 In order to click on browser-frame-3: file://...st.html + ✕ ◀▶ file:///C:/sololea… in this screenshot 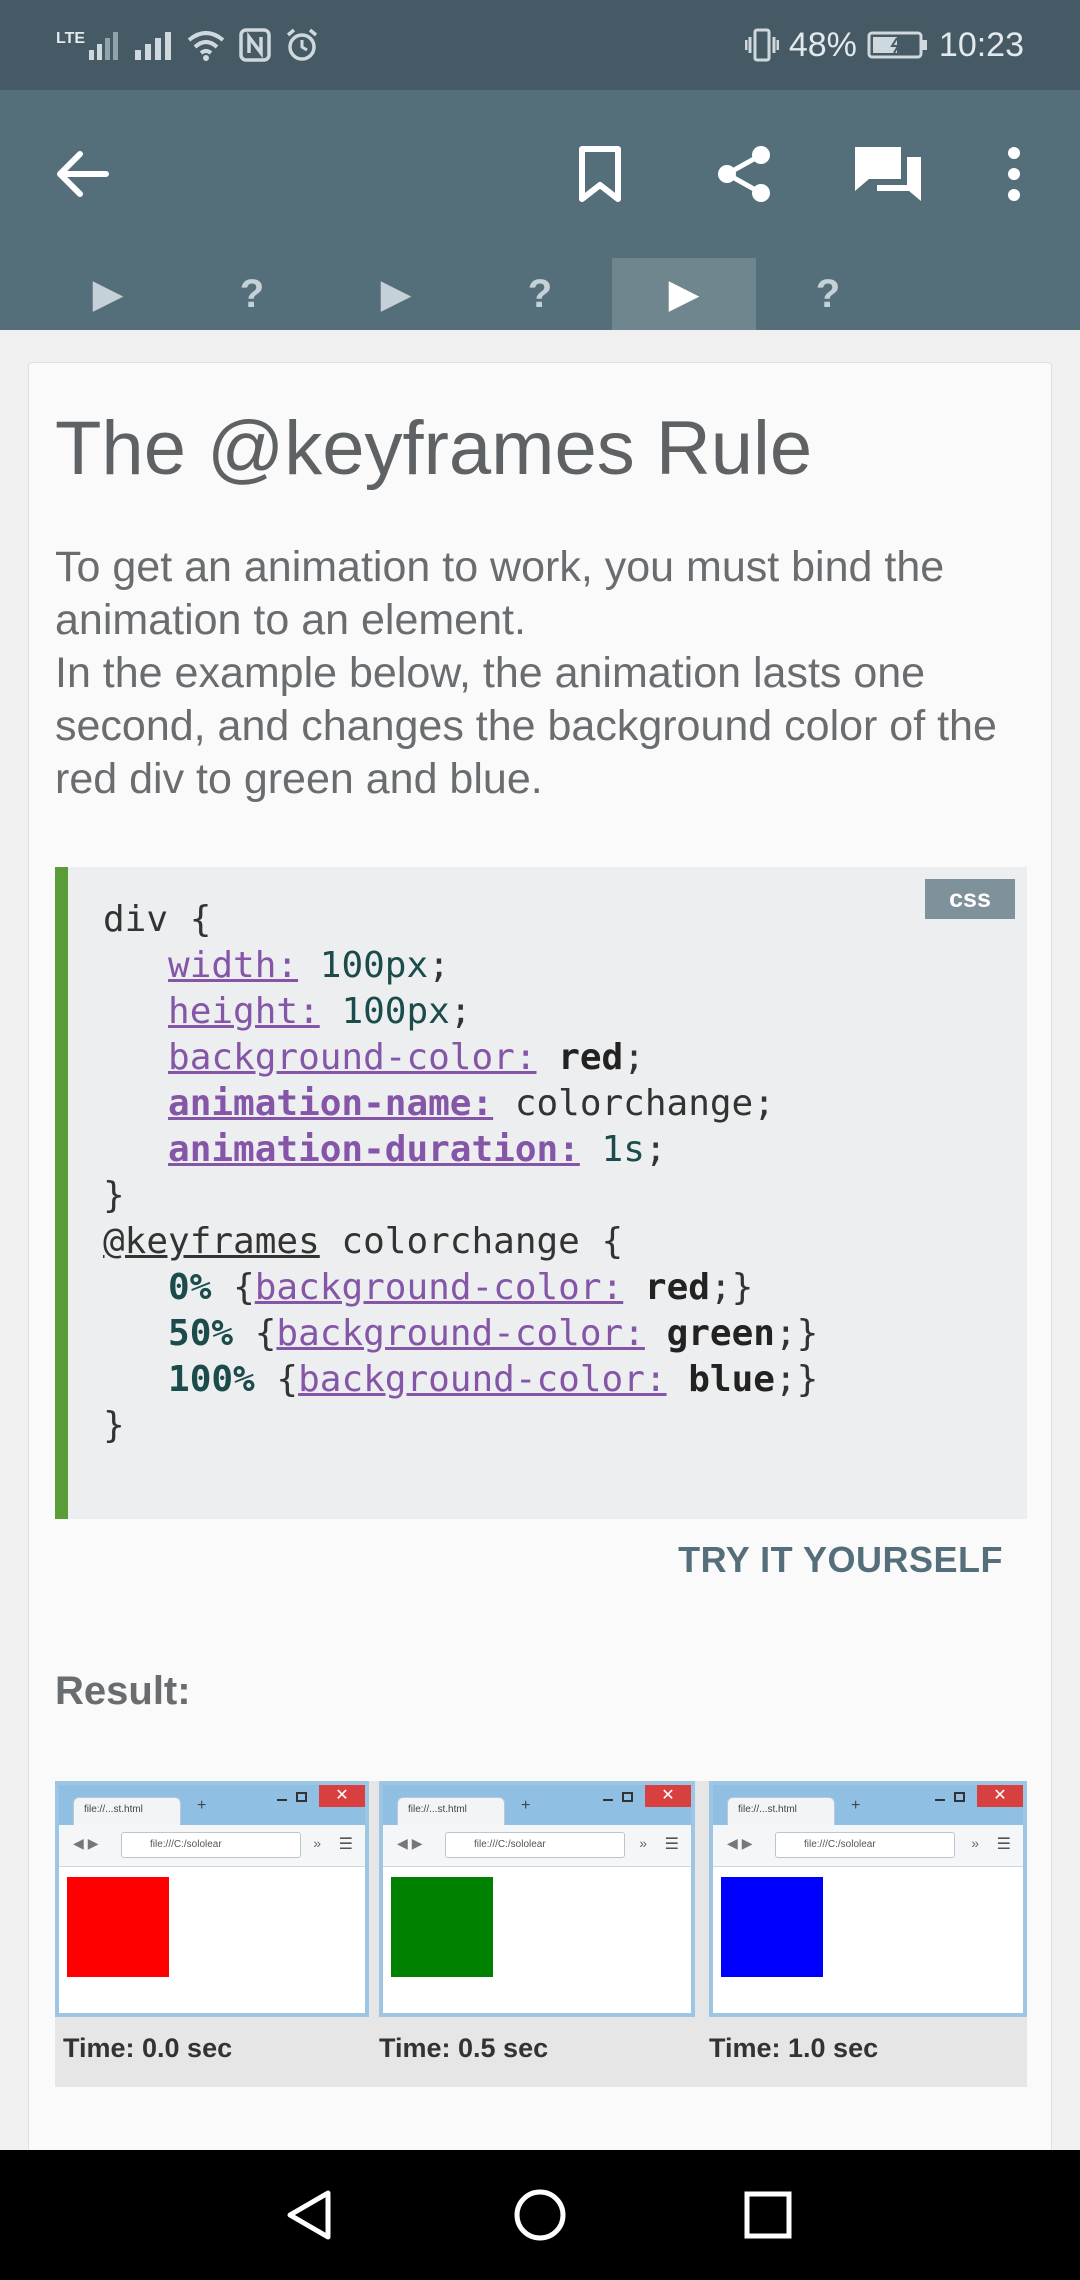, I will do `click(868, 1899)`.